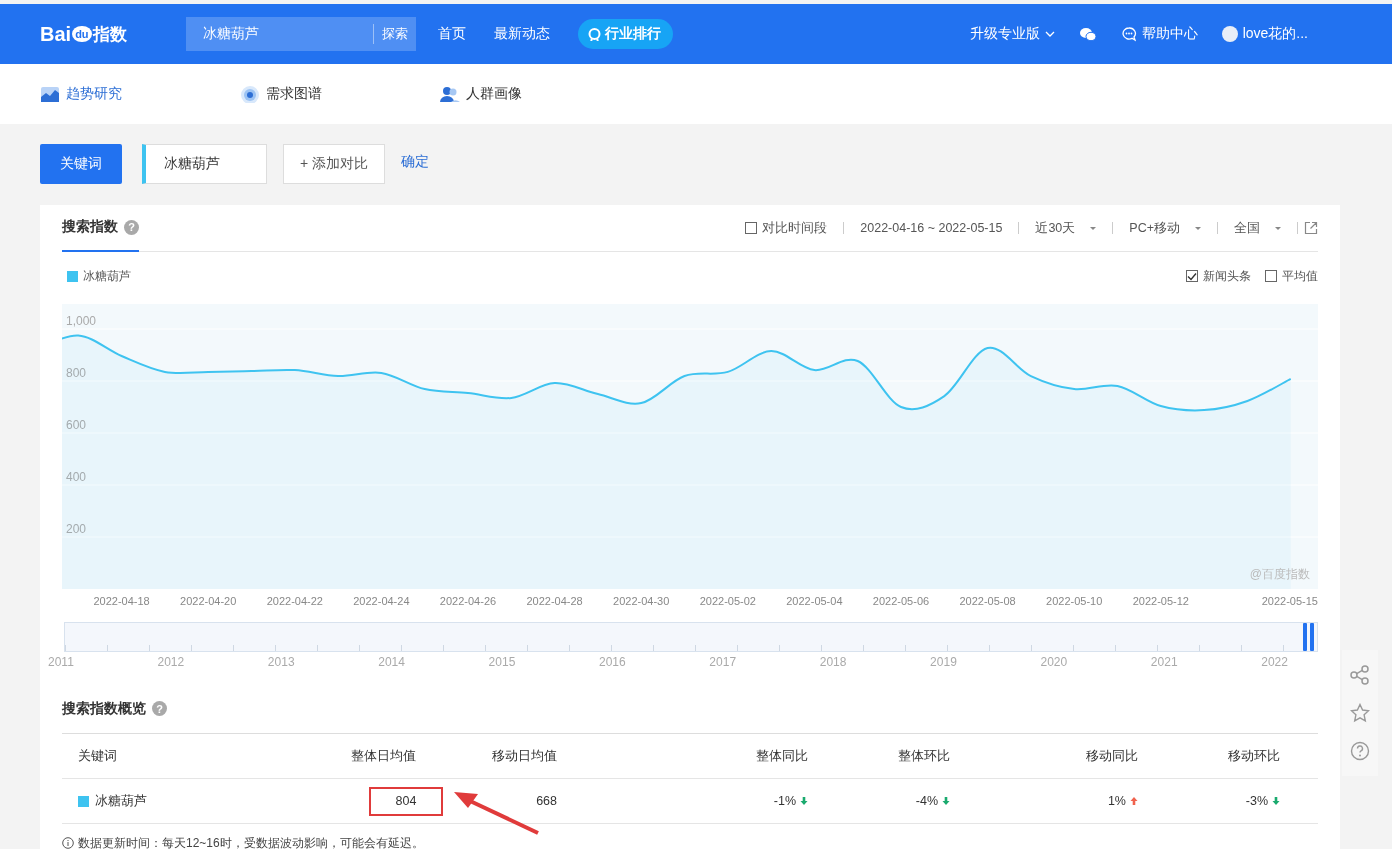 Image resolution: width=1392 pixels, height=849 pixels. Describe the element at coordinates (781, 756) in the screenshot. I see `column-header: 整体同比` at that location.